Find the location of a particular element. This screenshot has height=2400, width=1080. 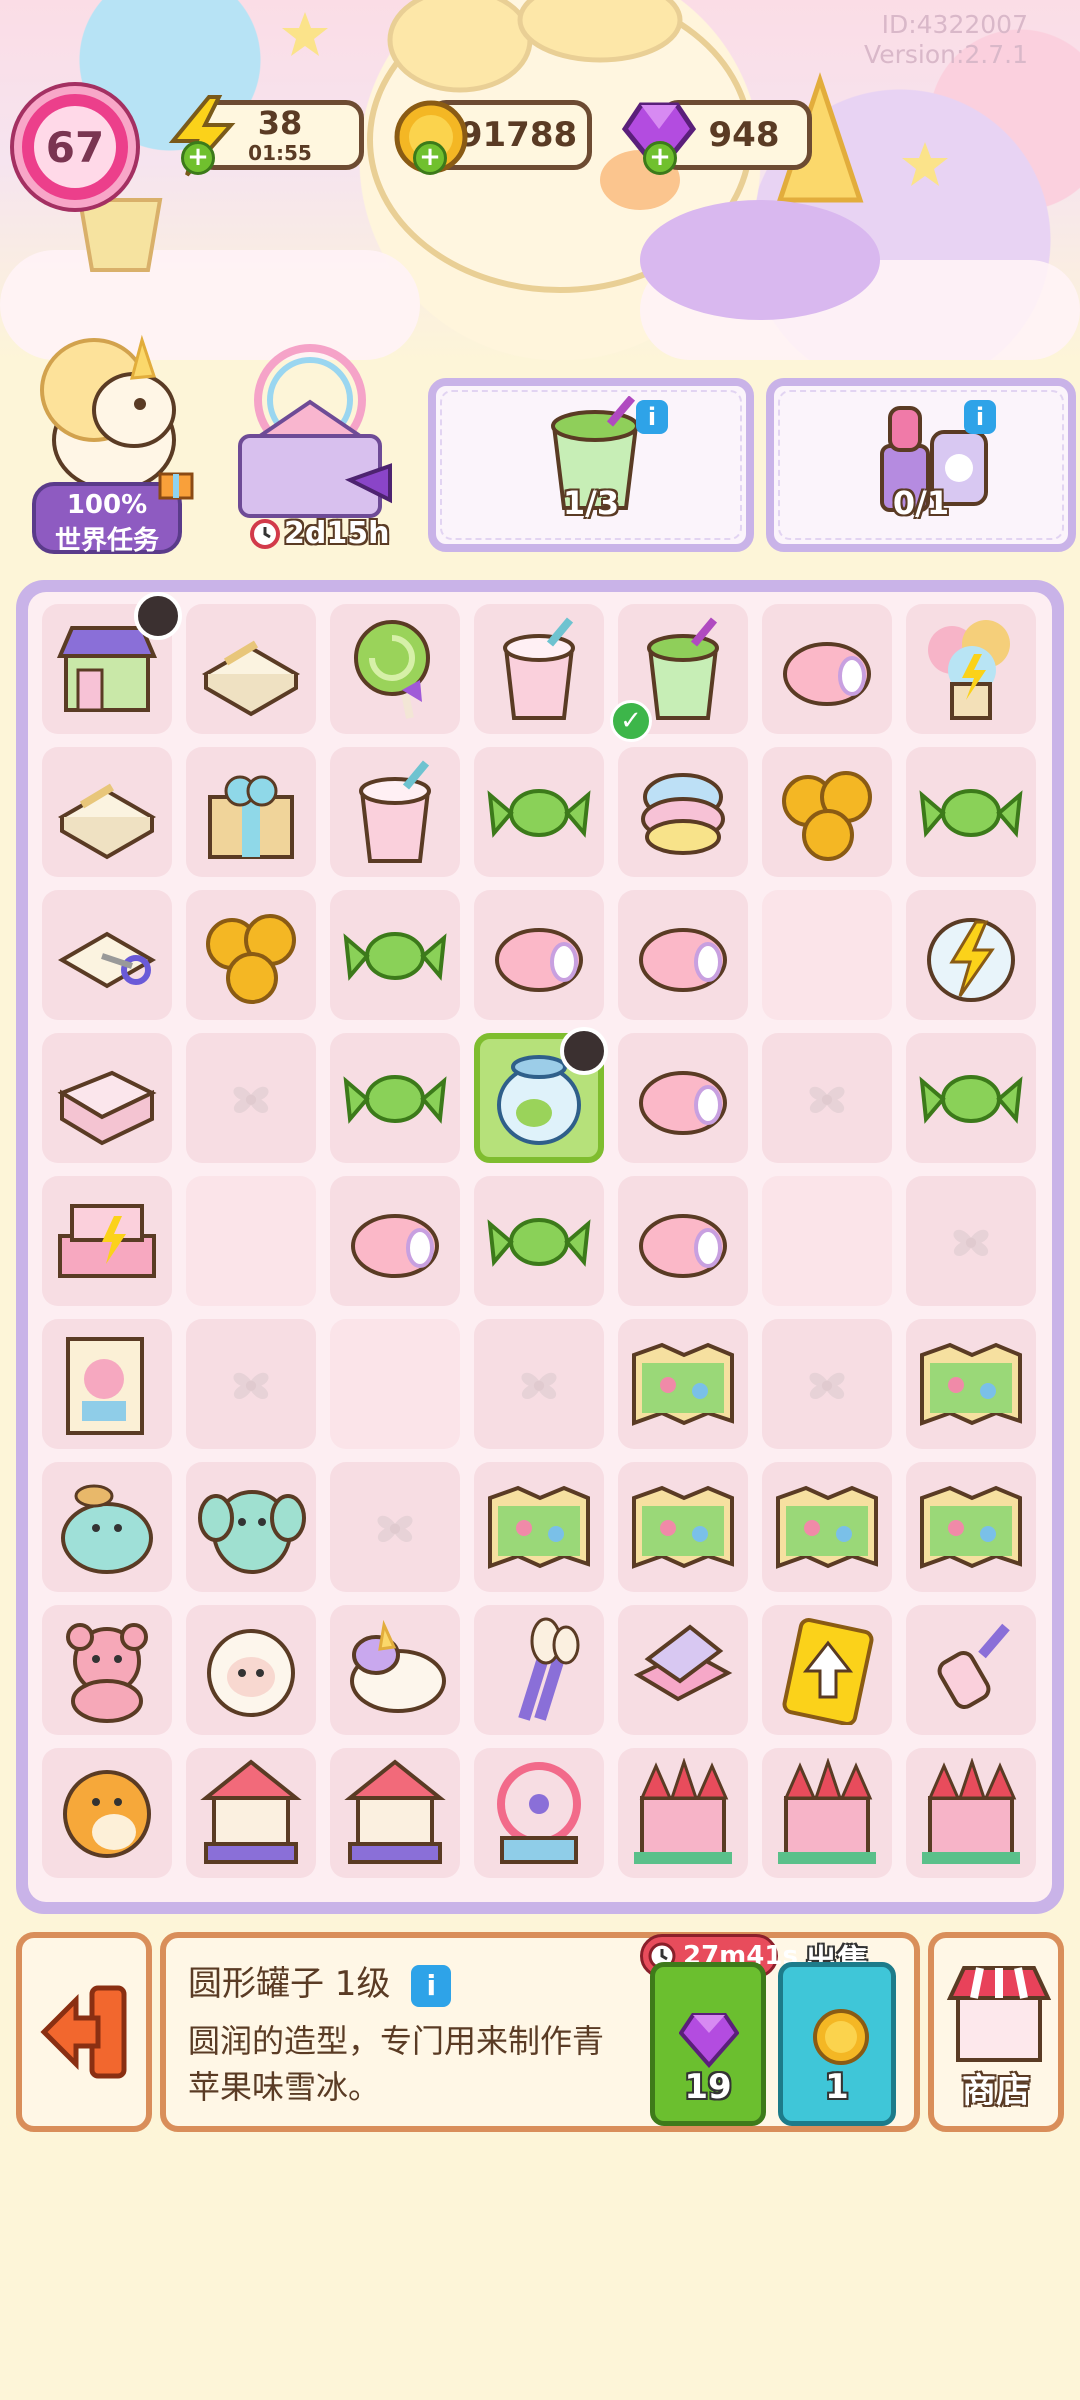

coin-counter: + 91788 is located at coordinates (493, 137).